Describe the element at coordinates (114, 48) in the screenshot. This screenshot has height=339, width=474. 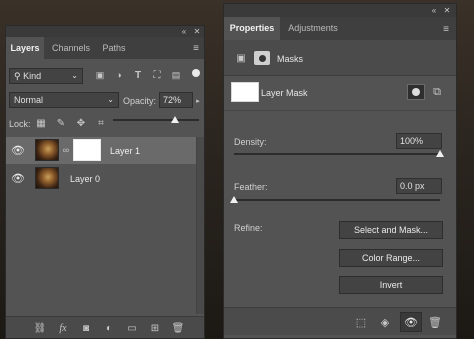
I see `tab-paths: Paths` at that location.